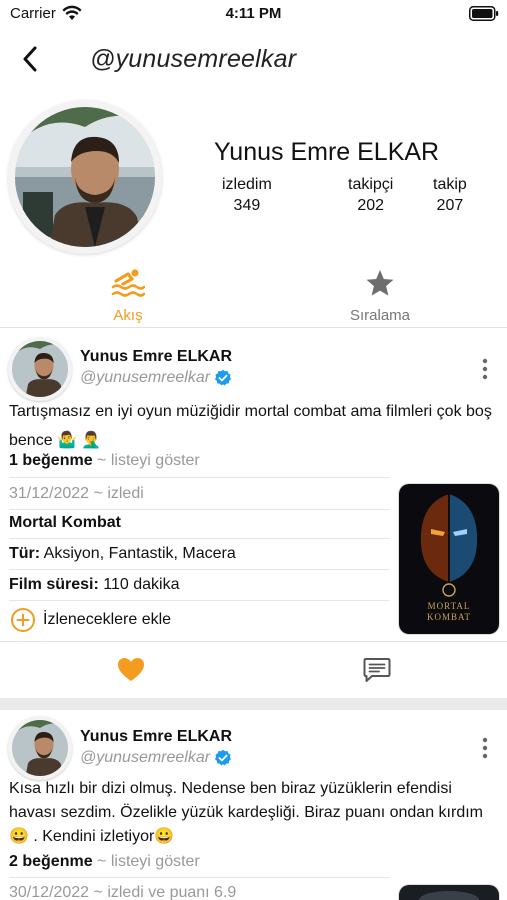 Image resolution: width=507 pixels, height=900 pixels. I want to click on movie-poster: MORTAL KOMBAT, so click(449, 559).